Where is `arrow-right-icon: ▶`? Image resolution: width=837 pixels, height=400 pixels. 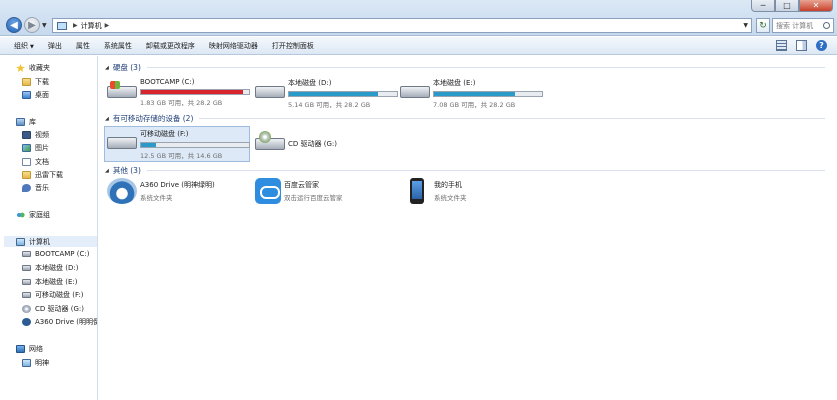 arrow-right-icon: ▶ is located at coordinates (32, 25).